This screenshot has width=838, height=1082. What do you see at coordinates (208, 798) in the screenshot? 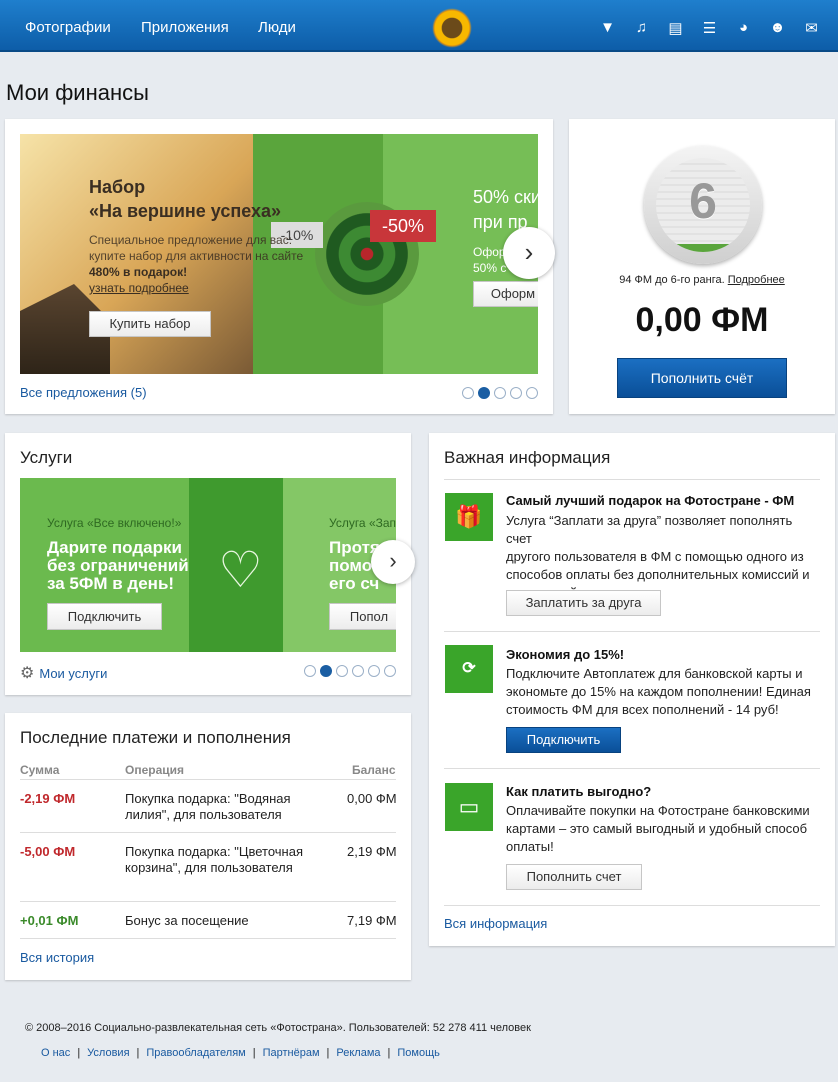
I see `row-operation: Покупка подарка: "Водяная` at bounding box center [208, 798].